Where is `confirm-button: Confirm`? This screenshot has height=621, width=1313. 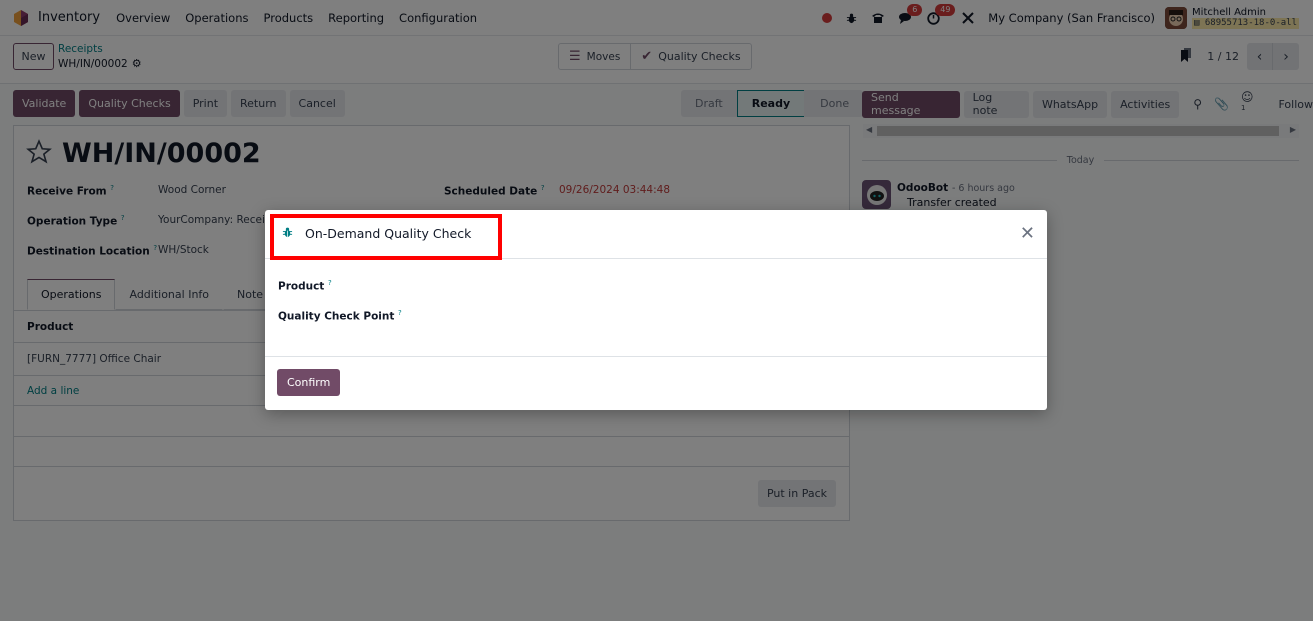
confirm-button: Confirm is located at coordinates (309, 382).